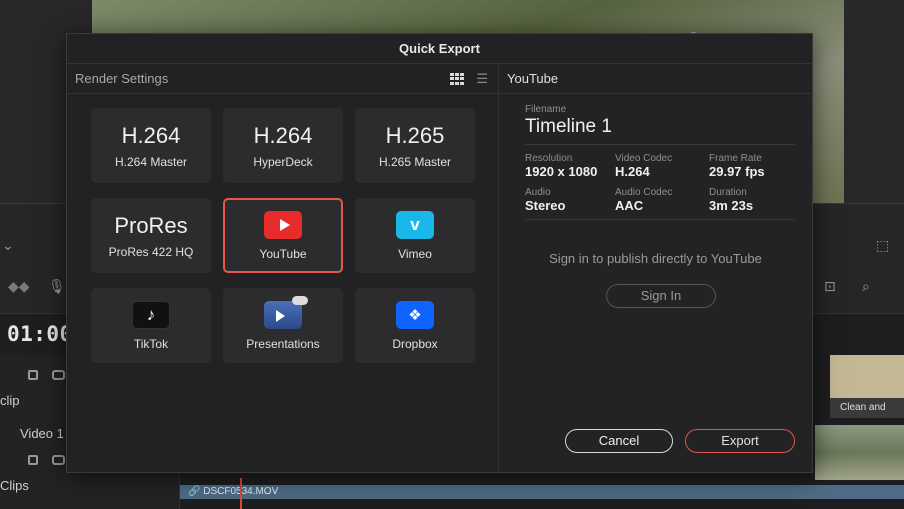 The image size is (904, 509). I want to click on clip-name-bar: 🔗 DSCF0534.MOV, so click(542, 492).